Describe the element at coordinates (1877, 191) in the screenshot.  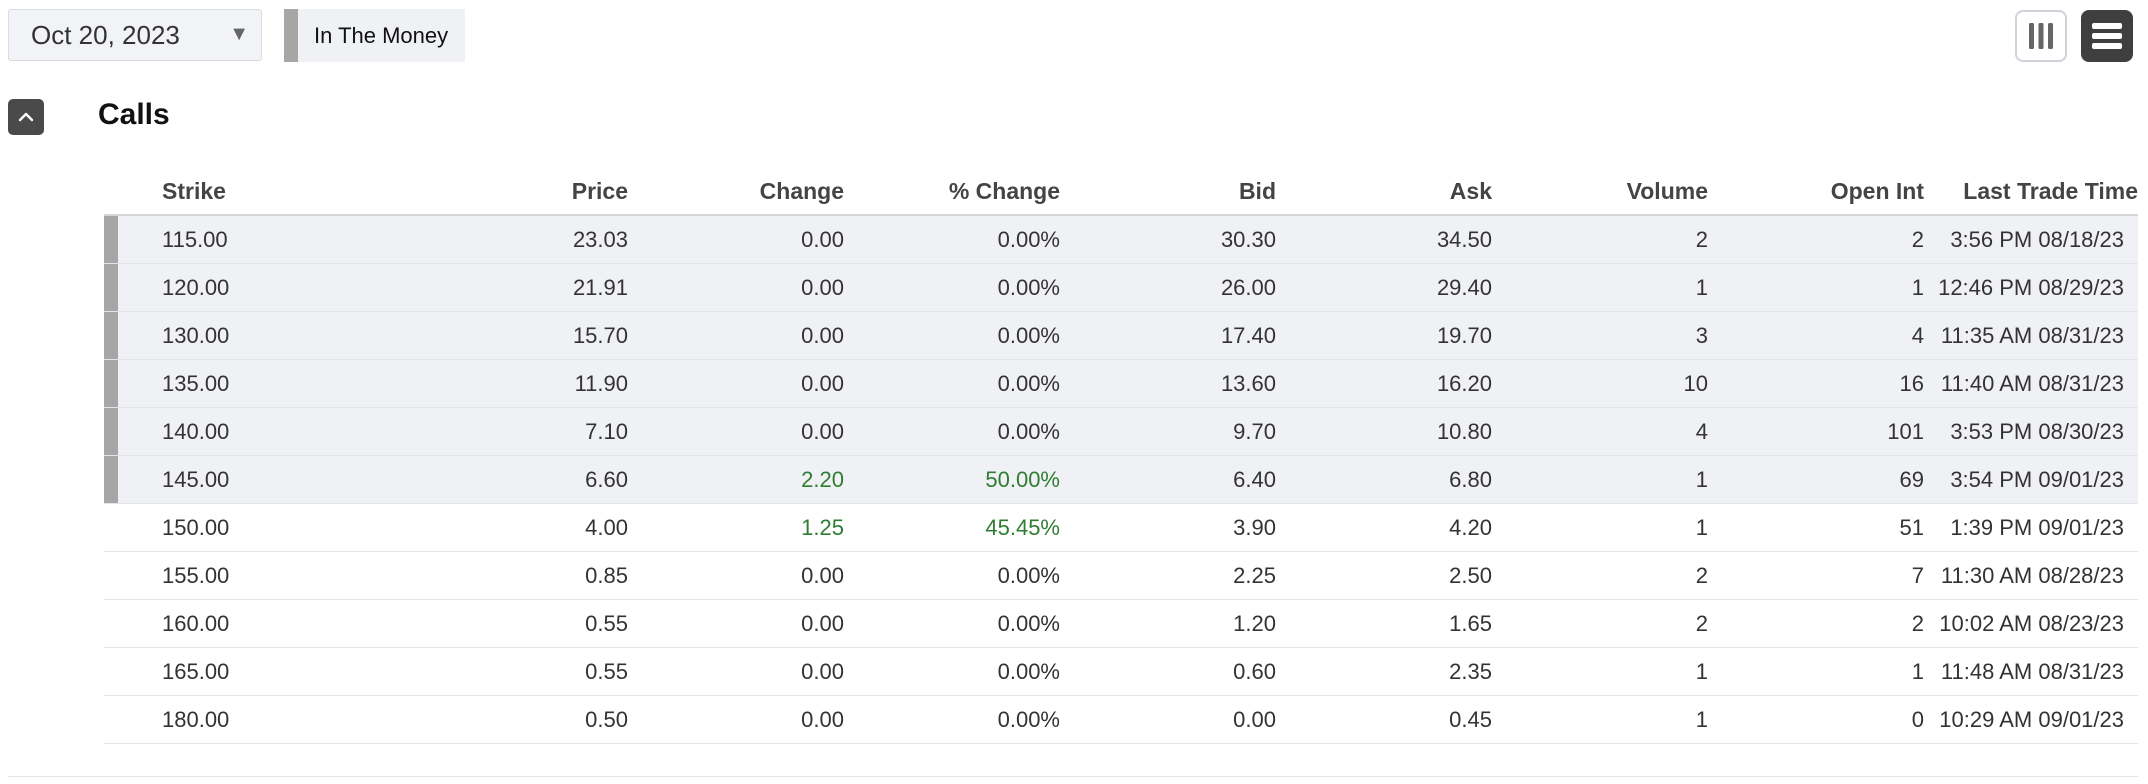
I see `column-header-open-int: Open Int` at that location.